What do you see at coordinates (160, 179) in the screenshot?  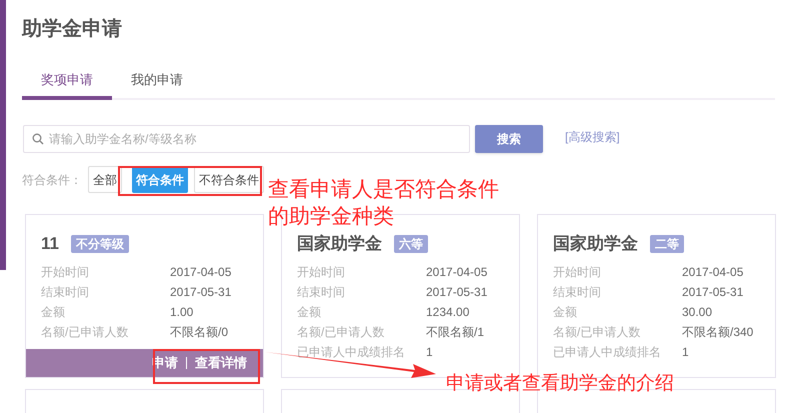 I see `filter-option: 符合条件` at bounding box center [160, 179].